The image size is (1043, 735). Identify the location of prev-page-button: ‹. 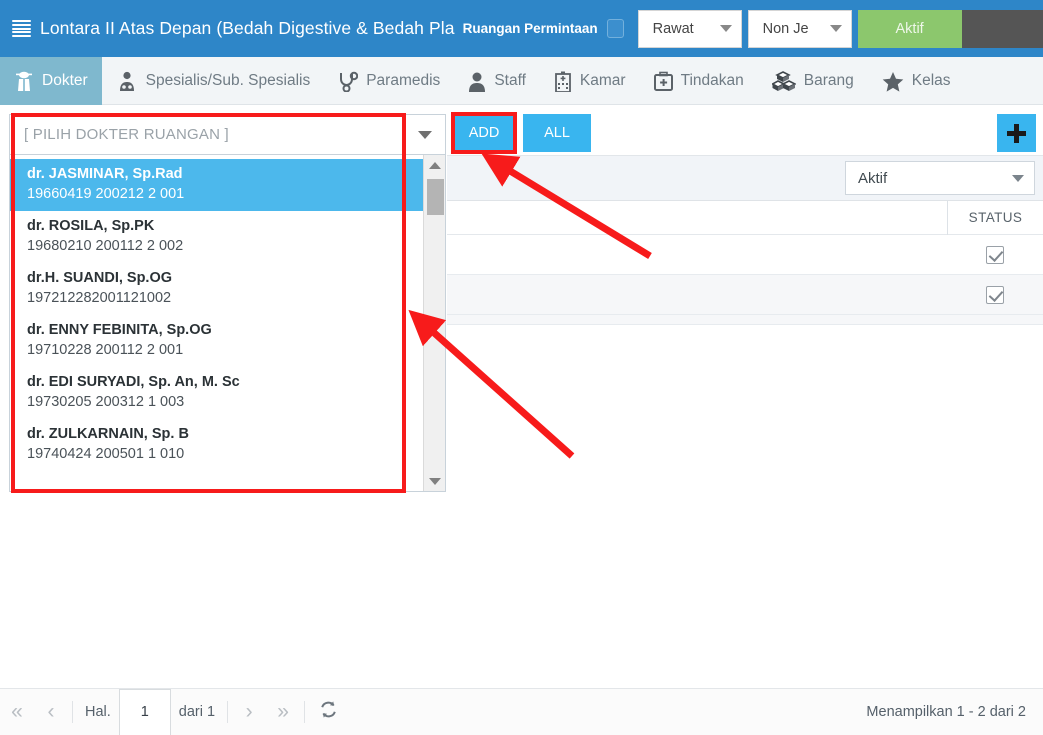
(51, 712).